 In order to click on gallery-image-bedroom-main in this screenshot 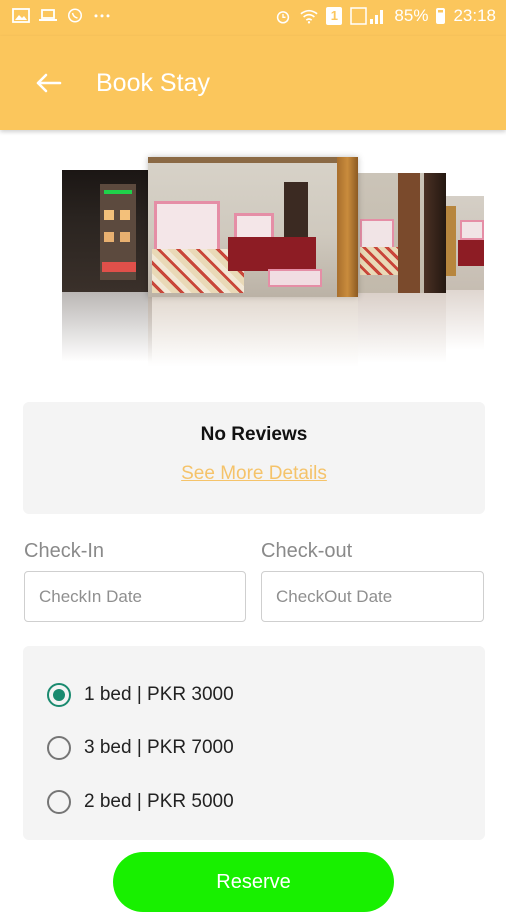, I will do `click(253, 227)`.